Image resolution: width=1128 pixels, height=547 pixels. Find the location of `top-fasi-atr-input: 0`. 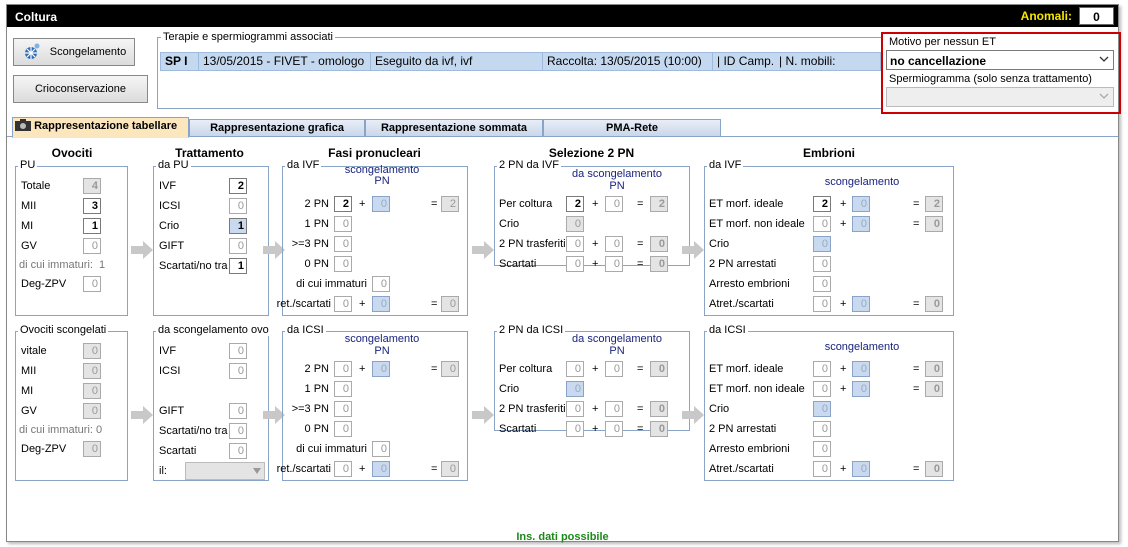

top-fasi-atr-input: 0 is located at coordinates (343, 304).